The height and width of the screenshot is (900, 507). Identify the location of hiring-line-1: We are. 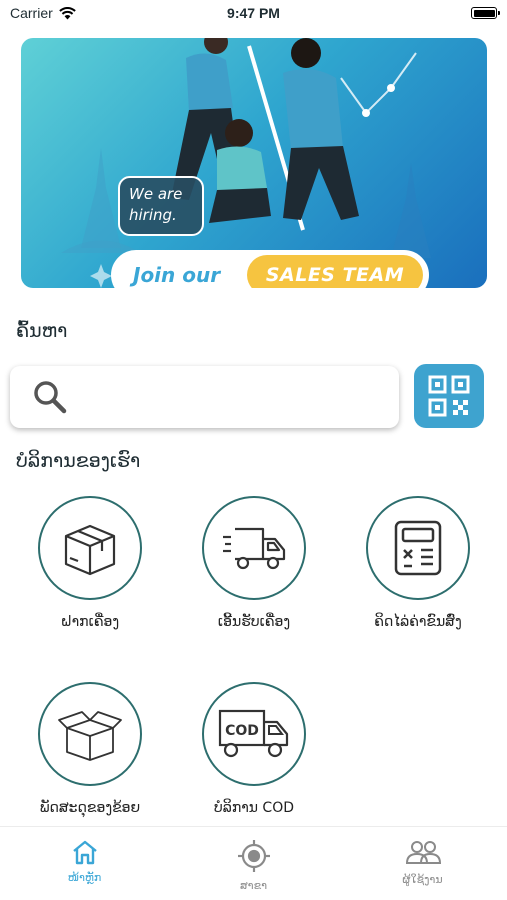
(156, 194).